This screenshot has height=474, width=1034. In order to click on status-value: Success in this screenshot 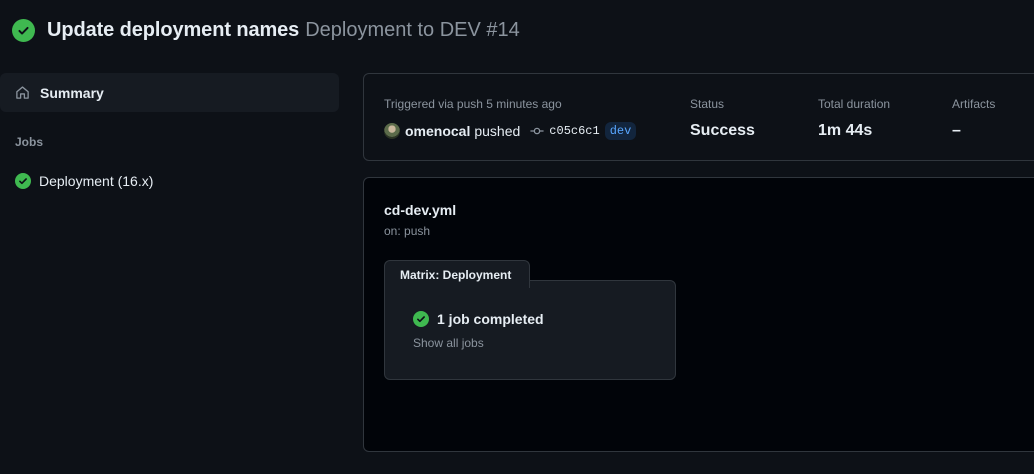, I will do `click(722, 130)`.